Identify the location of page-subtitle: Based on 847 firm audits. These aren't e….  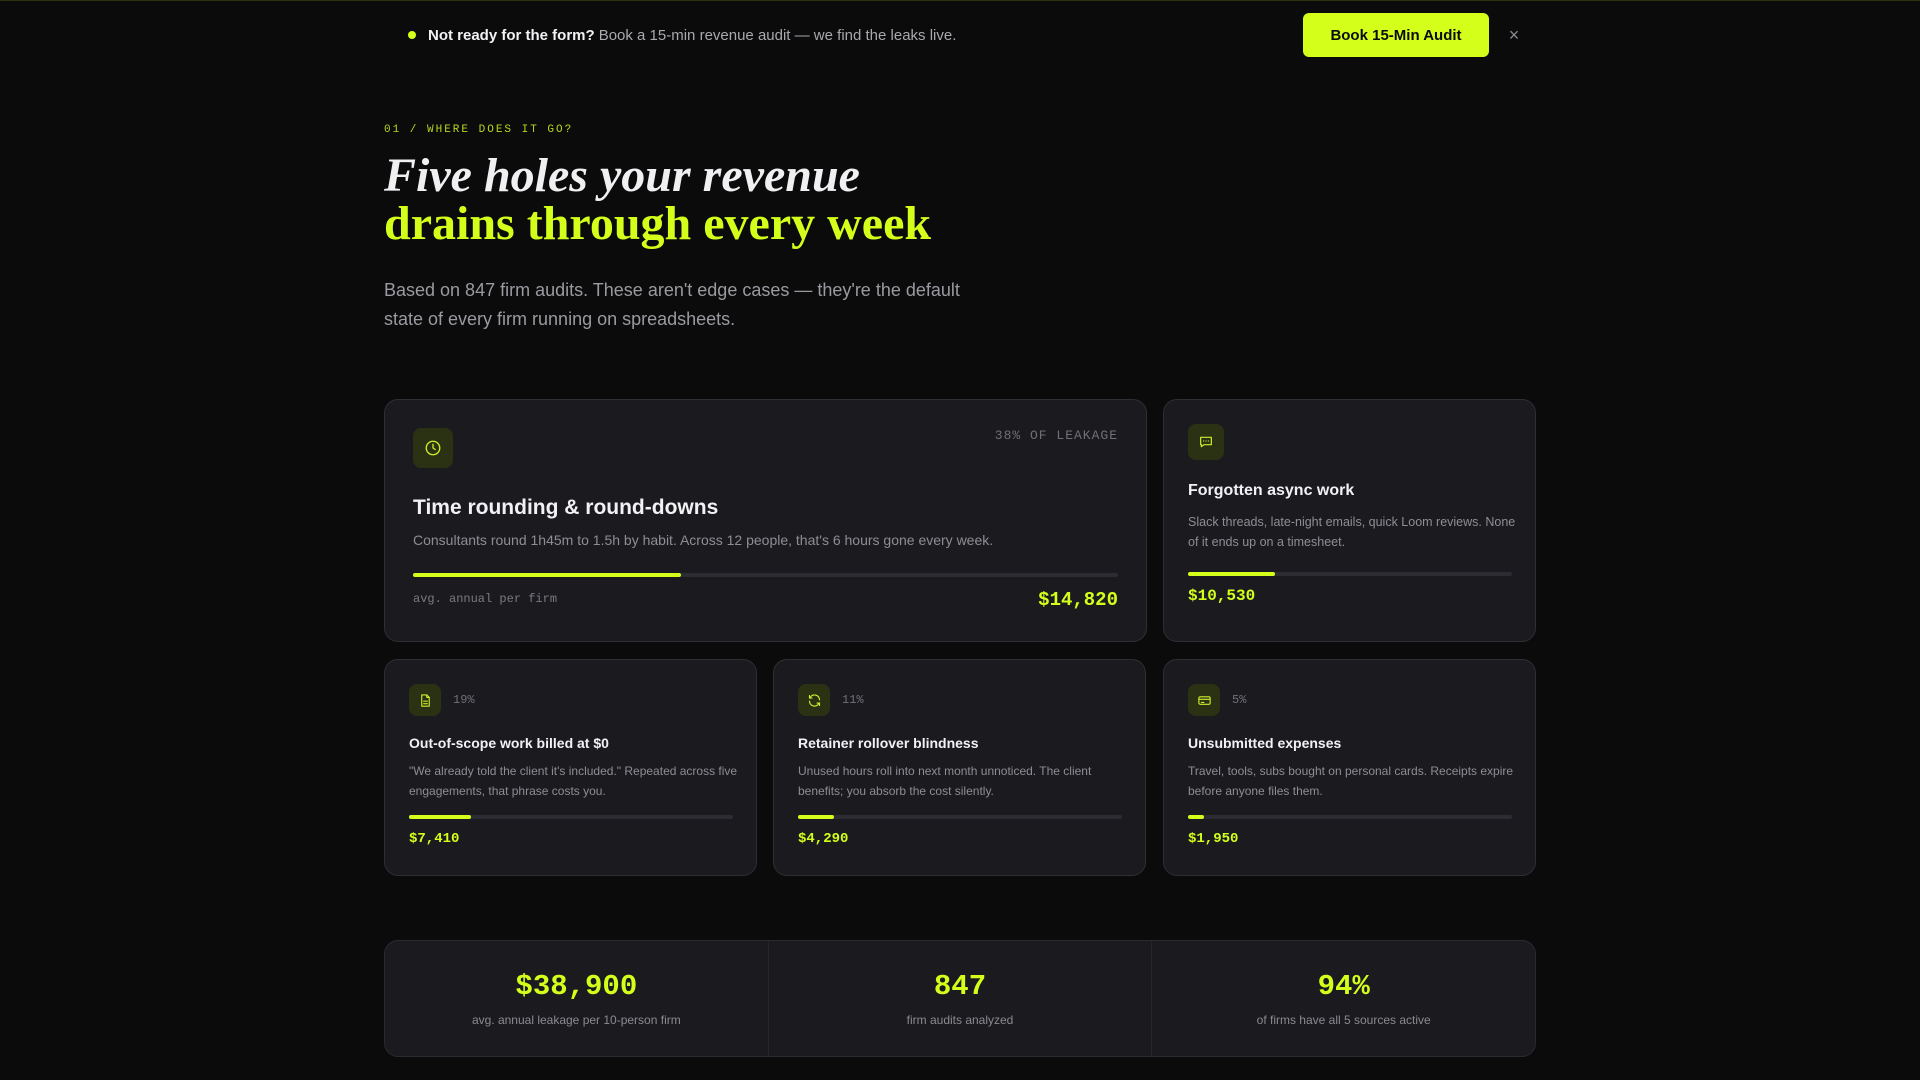
(672, 304).